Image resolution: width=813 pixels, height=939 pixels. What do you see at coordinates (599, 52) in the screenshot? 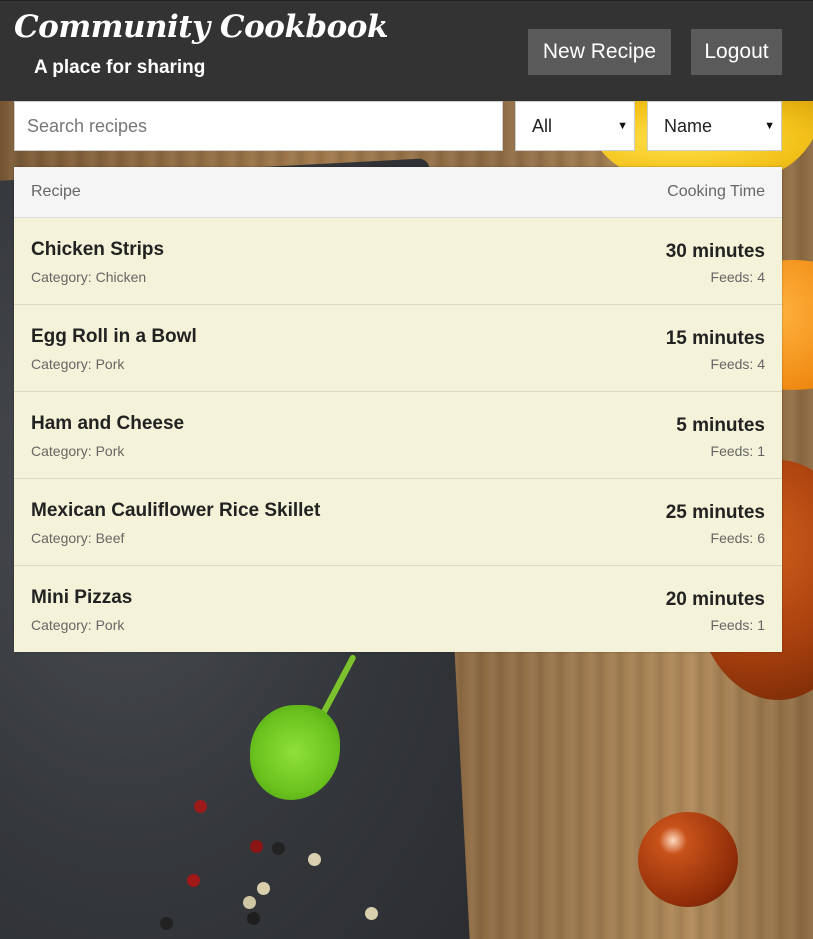
I see `new-recipe-button: New Recipe` at bounding box center [599, 52].